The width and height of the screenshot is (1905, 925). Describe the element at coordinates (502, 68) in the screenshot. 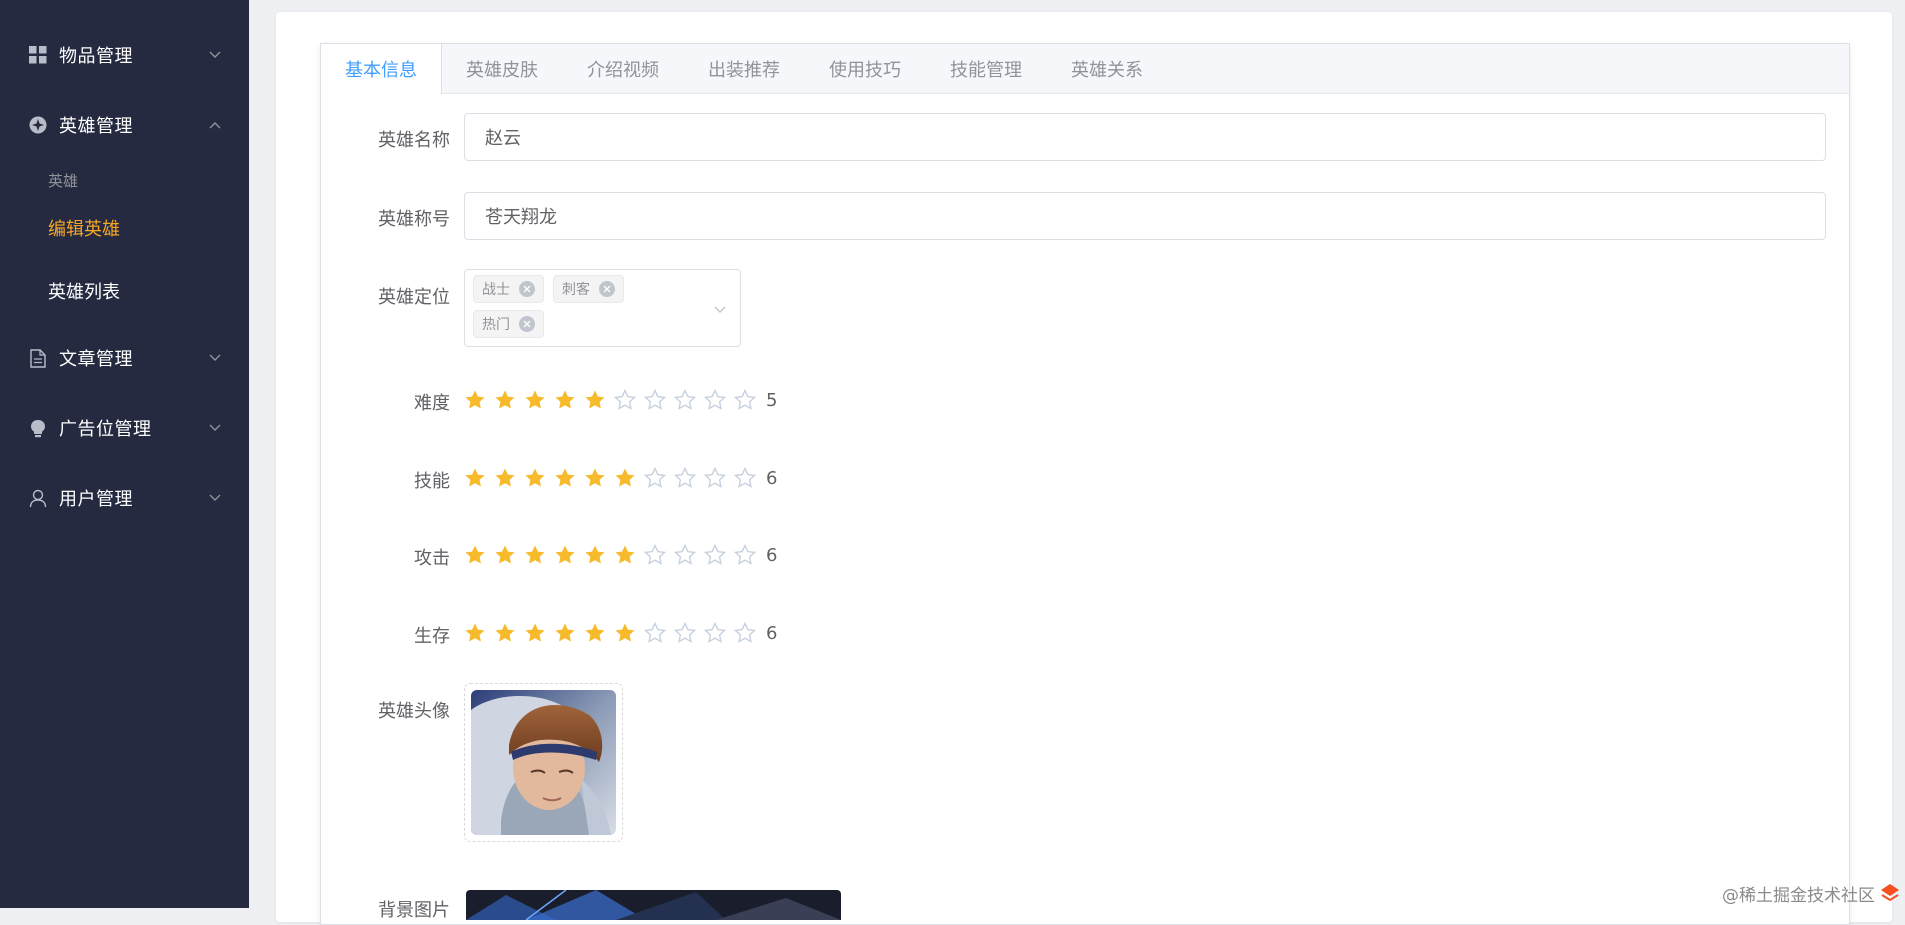

I see `tab-hero-skins: 英雄皮肤` at that location.